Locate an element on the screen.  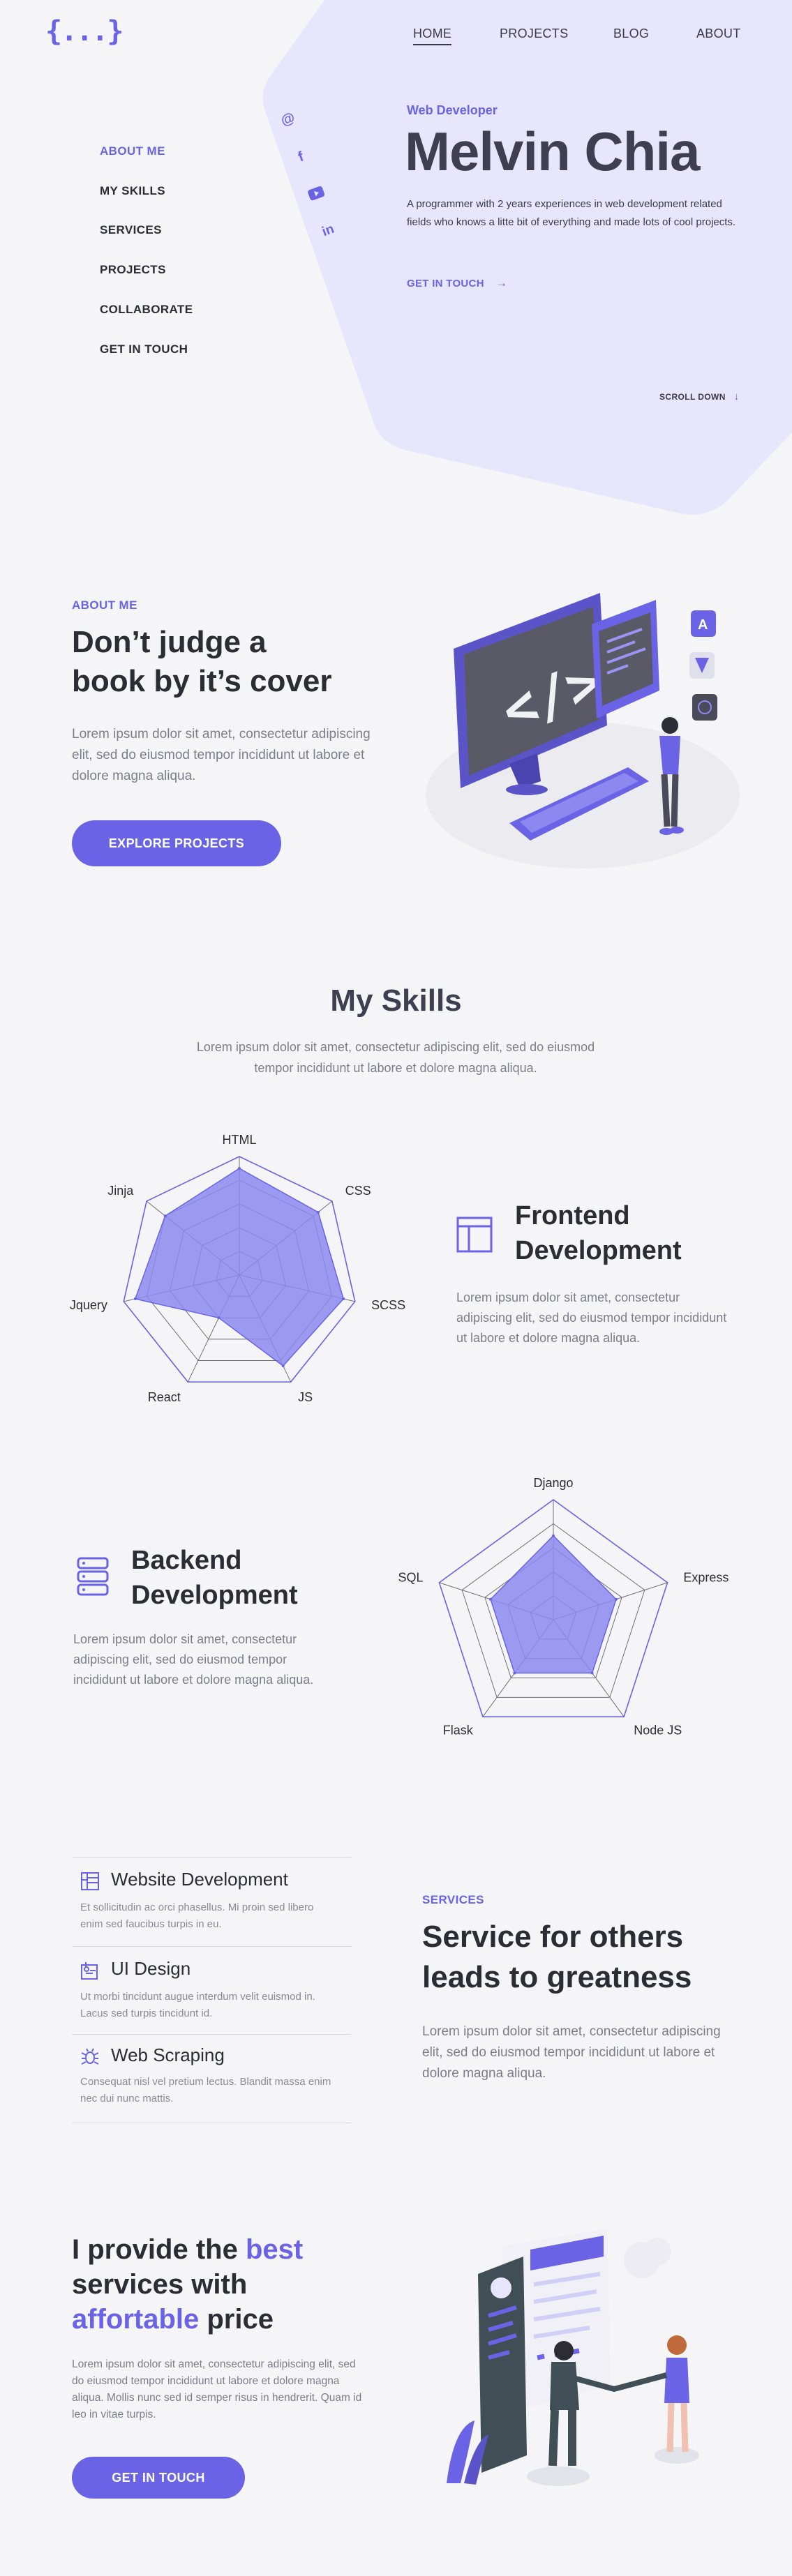
service-title: UI Design is located at coordinates (151, 1968).